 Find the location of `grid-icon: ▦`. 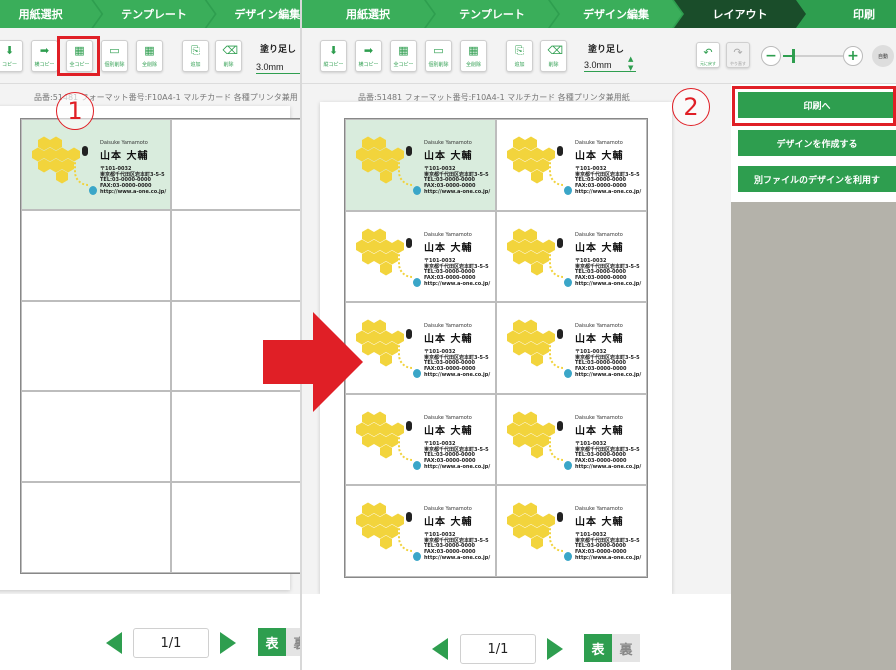

grid-icon: ▦ is located at coordinates (403, 50).